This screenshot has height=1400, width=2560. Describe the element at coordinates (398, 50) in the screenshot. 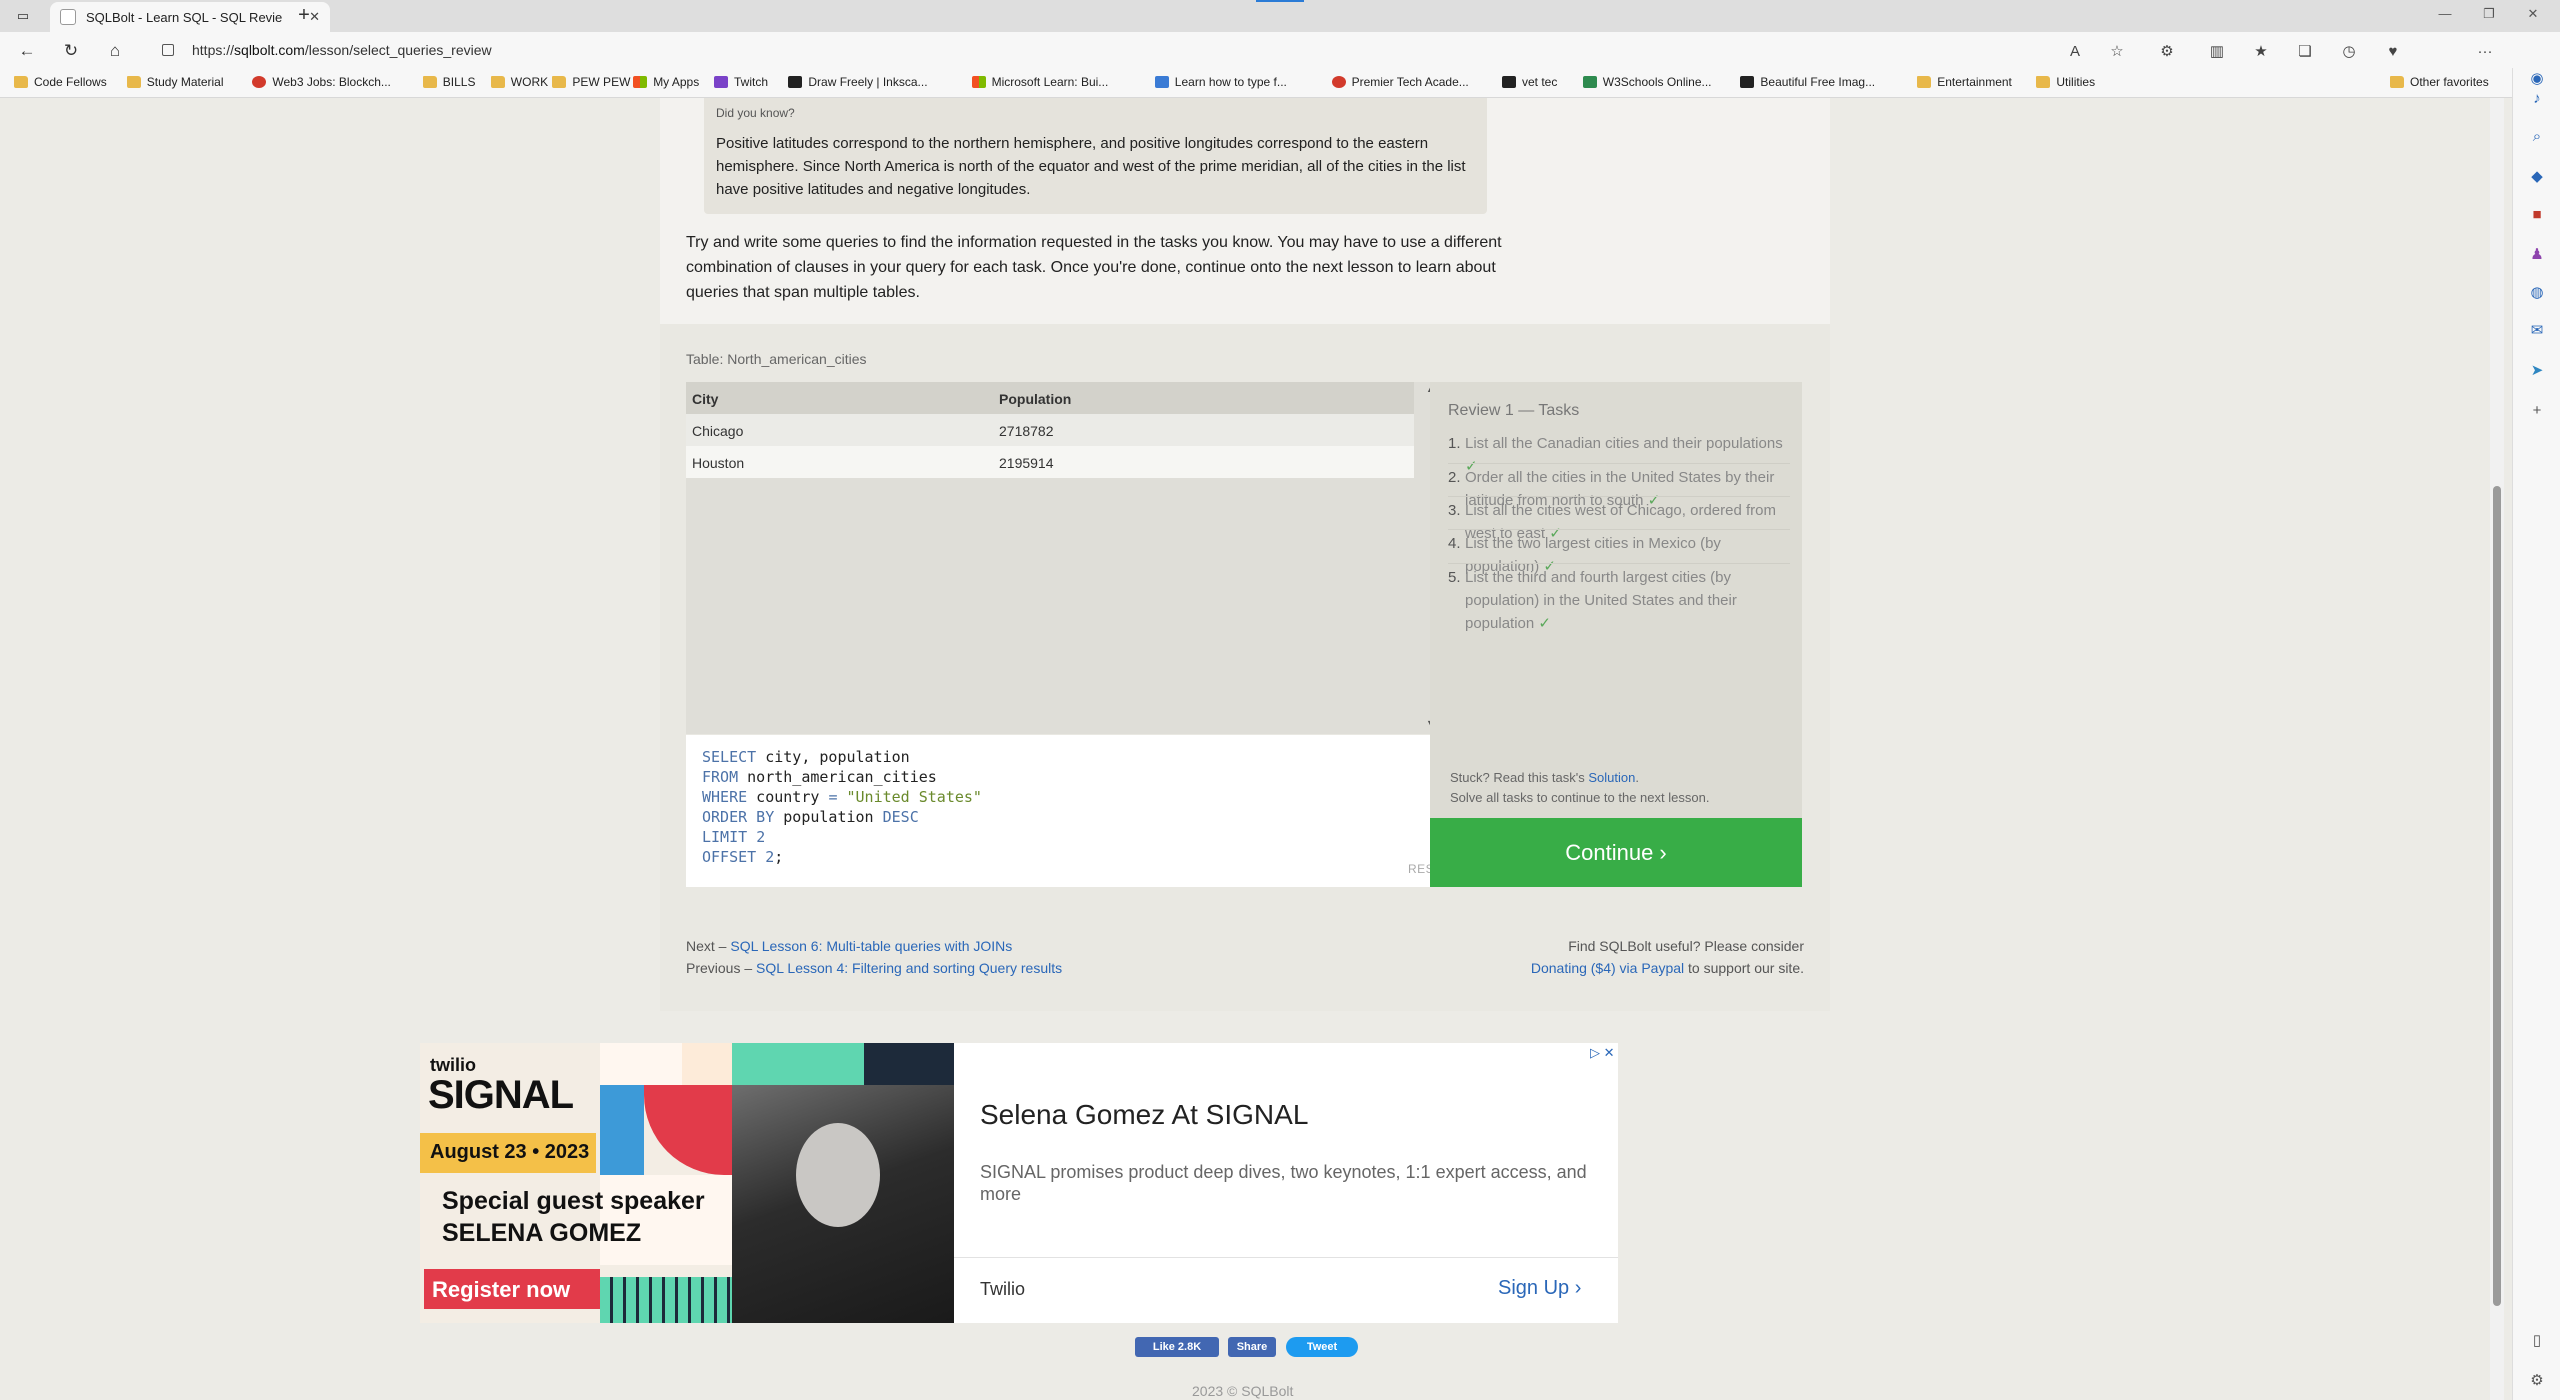

I see `url-path: /lesson/select_queries_review` at that location.